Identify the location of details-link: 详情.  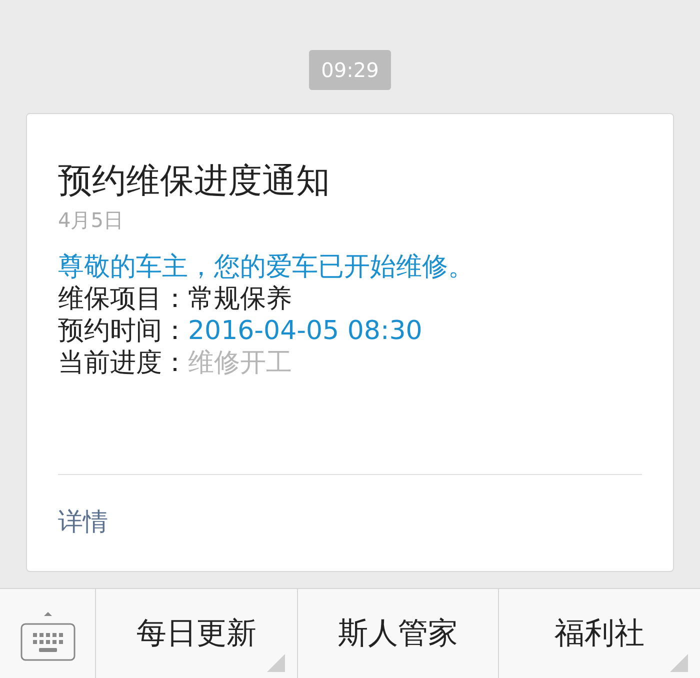
(83, 522).